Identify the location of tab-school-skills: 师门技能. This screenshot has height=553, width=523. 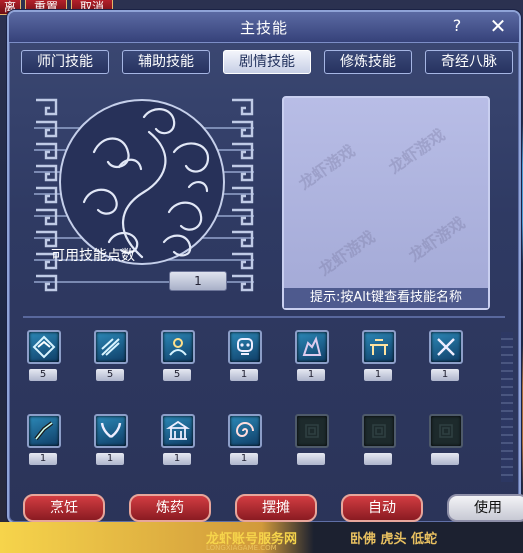
(65, 62).